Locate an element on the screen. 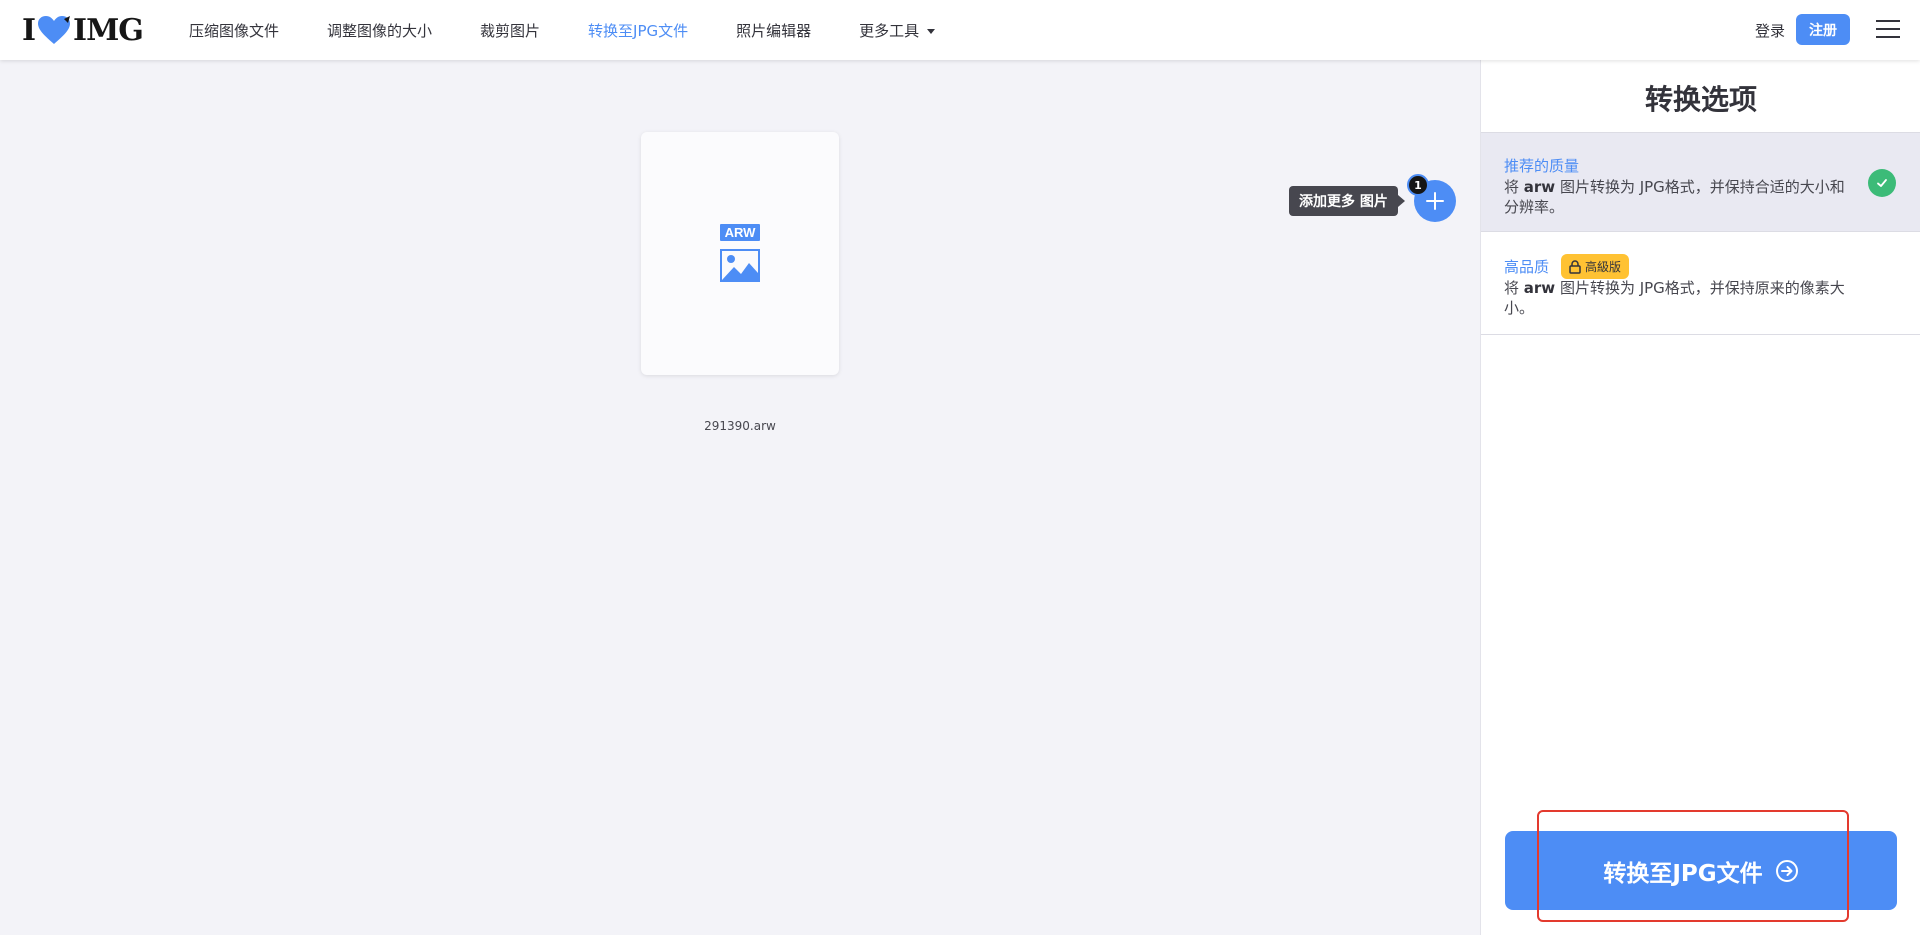 This screenshot has width=1920, height=935. hamburger-icon is located at coordinates (1888, 30).